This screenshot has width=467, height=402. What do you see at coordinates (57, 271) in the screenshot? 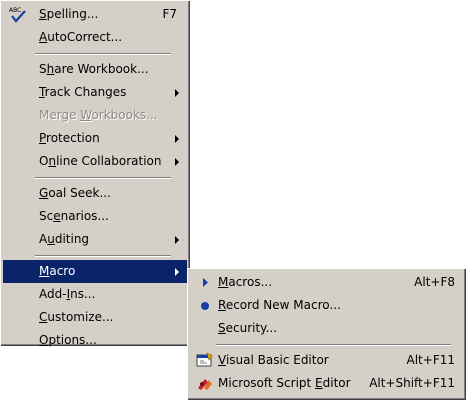
I see `menu-item-label: Macro` at bounding box center [57, 271].